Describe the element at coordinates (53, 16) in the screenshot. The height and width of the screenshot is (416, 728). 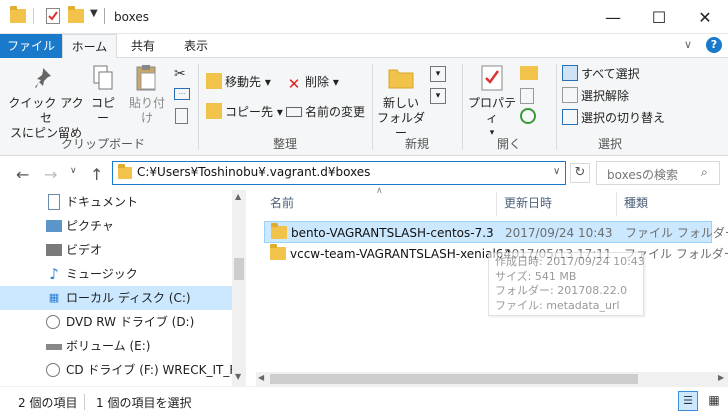
I see `properties-quick-icon` at that location.